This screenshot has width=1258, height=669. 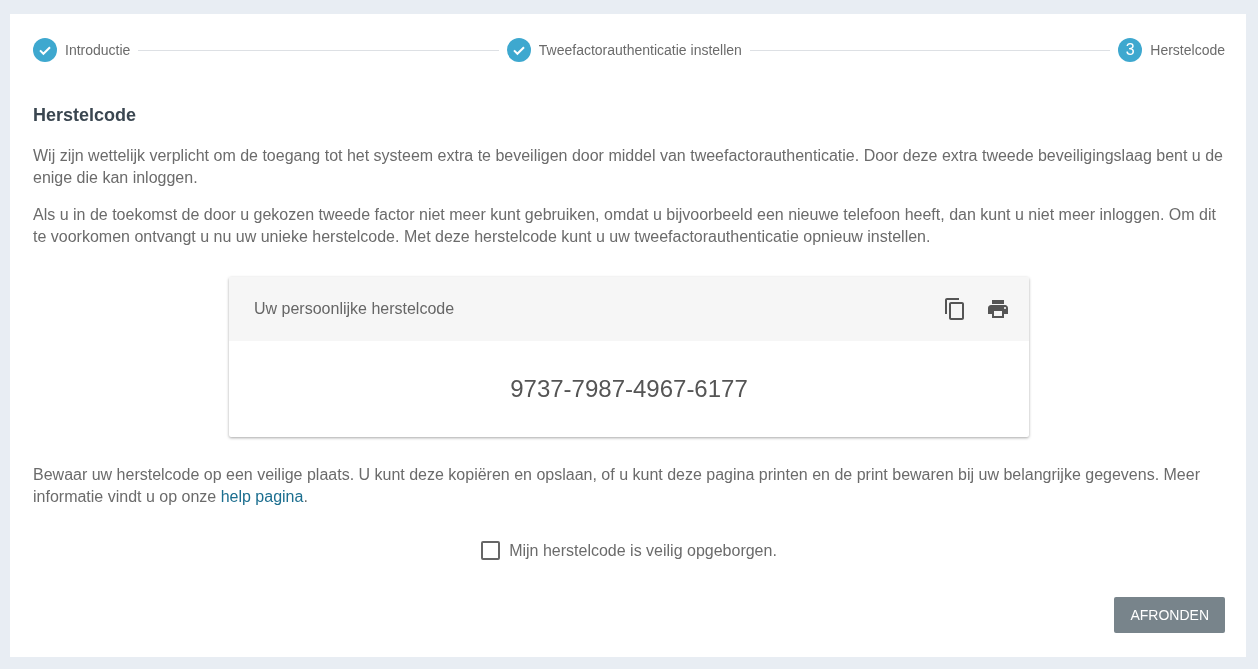 I want to click on help-link: help pagina, so click(x=262, y=496).